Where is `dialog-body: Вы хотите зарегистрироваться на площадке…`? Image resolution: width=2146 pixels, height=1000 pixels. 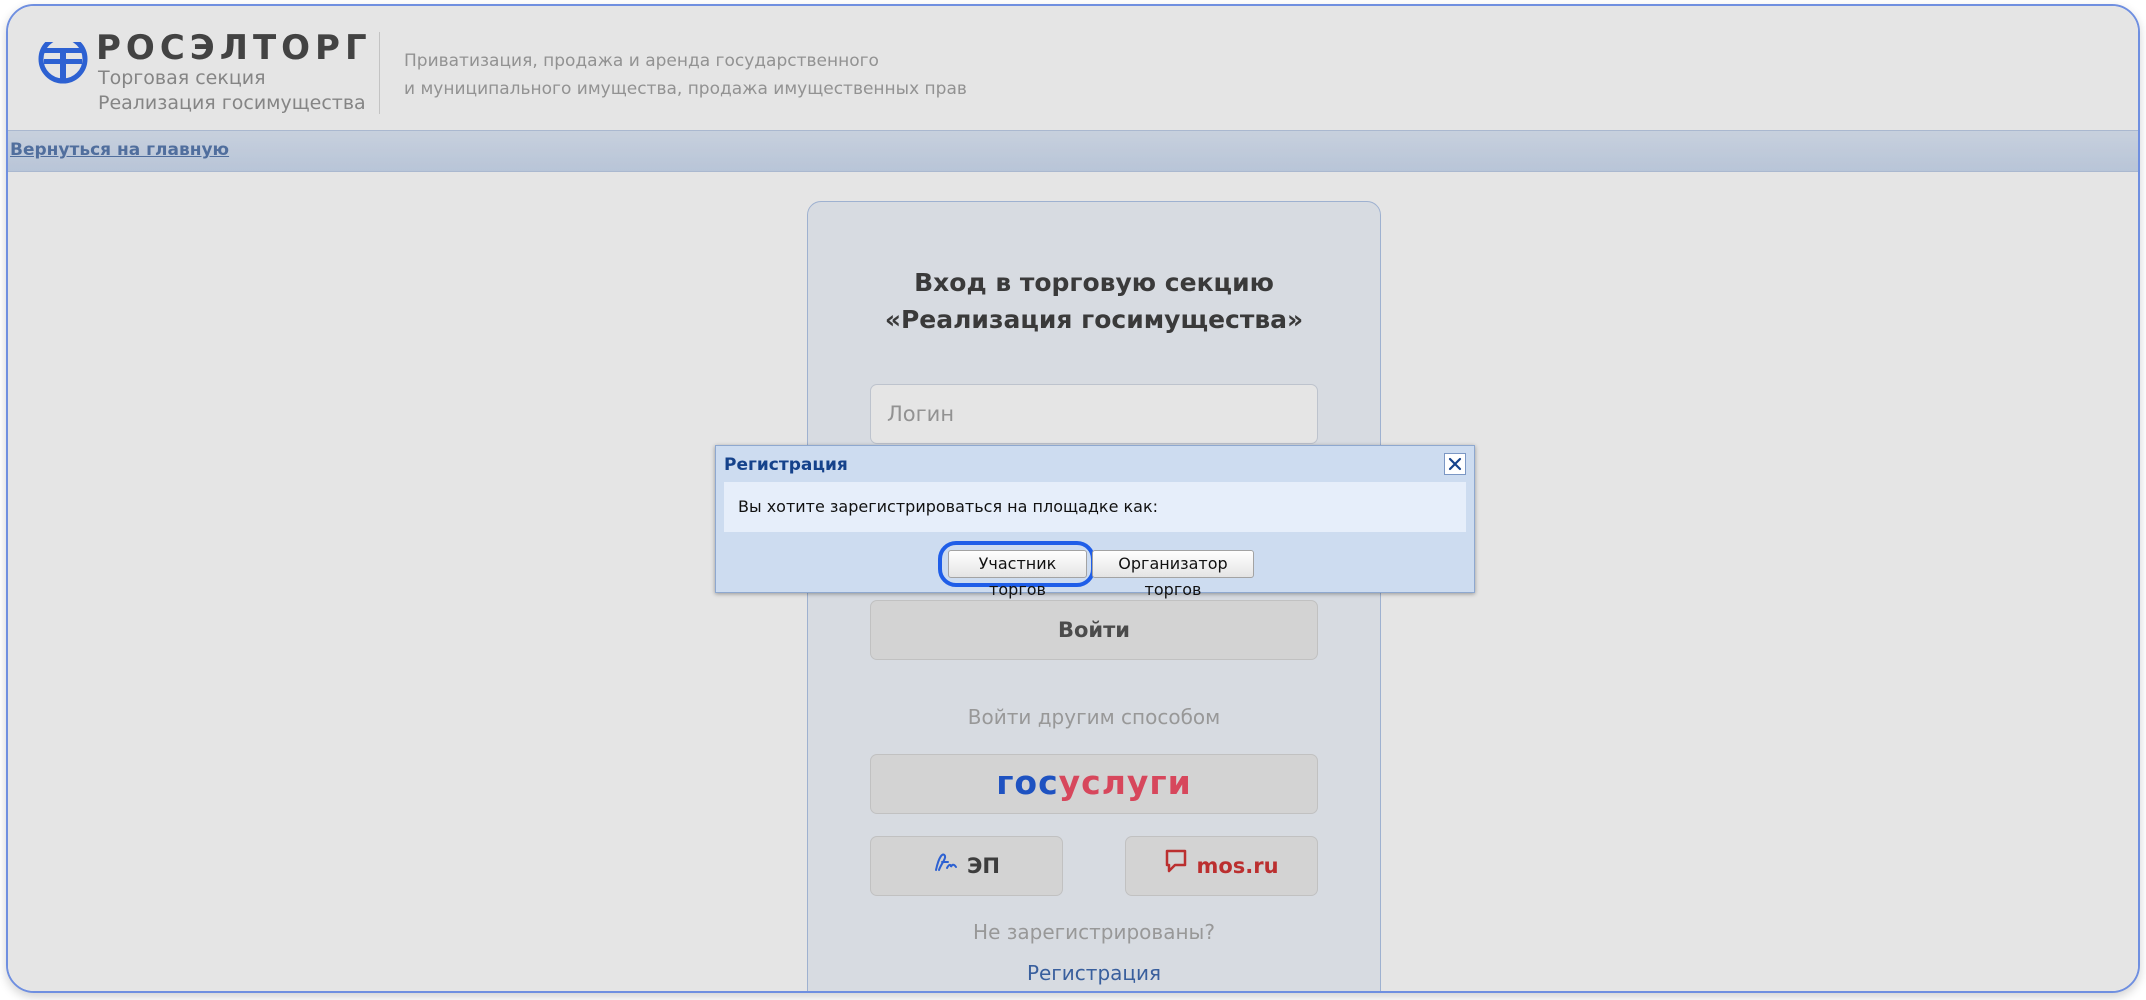
dialog-body: Вы хотите зарегистрироваться на площадке… is located at coordinates (1095, 507).